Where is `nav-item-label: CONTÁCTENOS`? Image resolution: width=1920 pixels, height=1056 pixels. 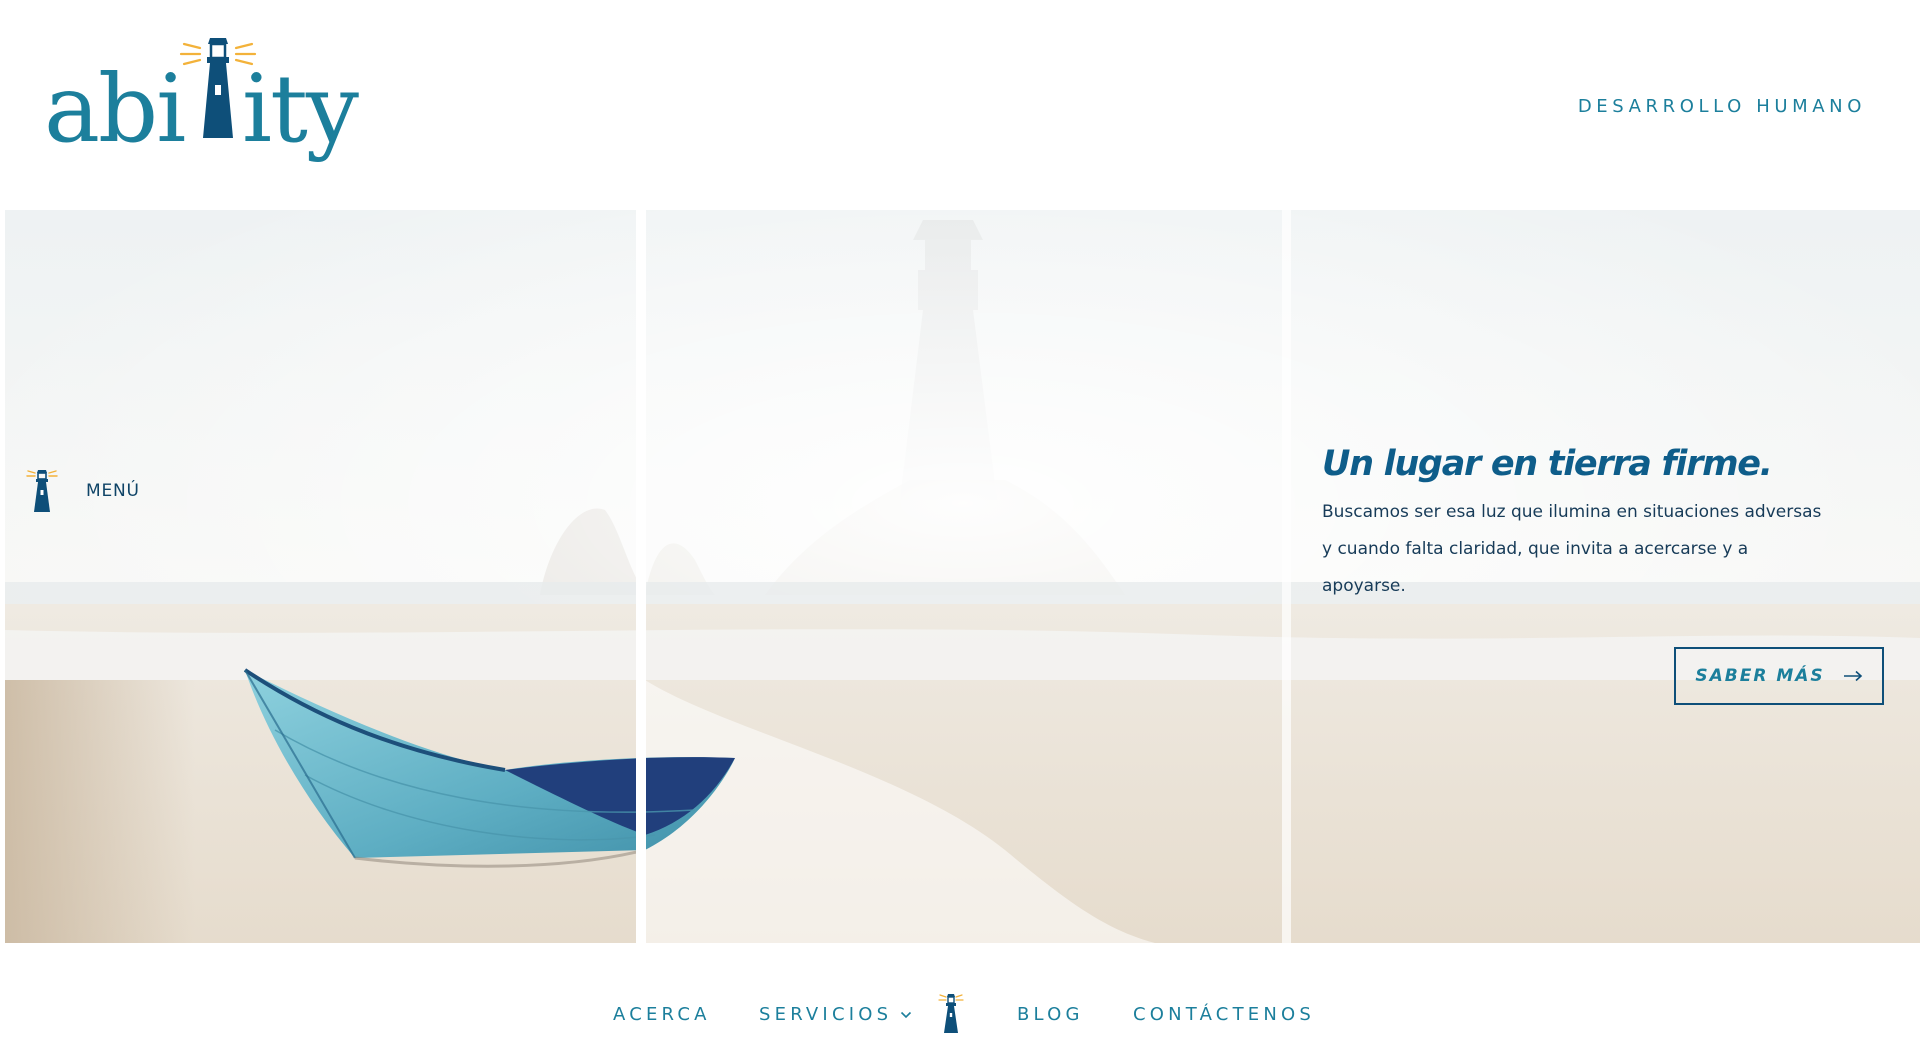
nav-item-label: CONTÁCTENOS is located at coordinates (1224, 1014).